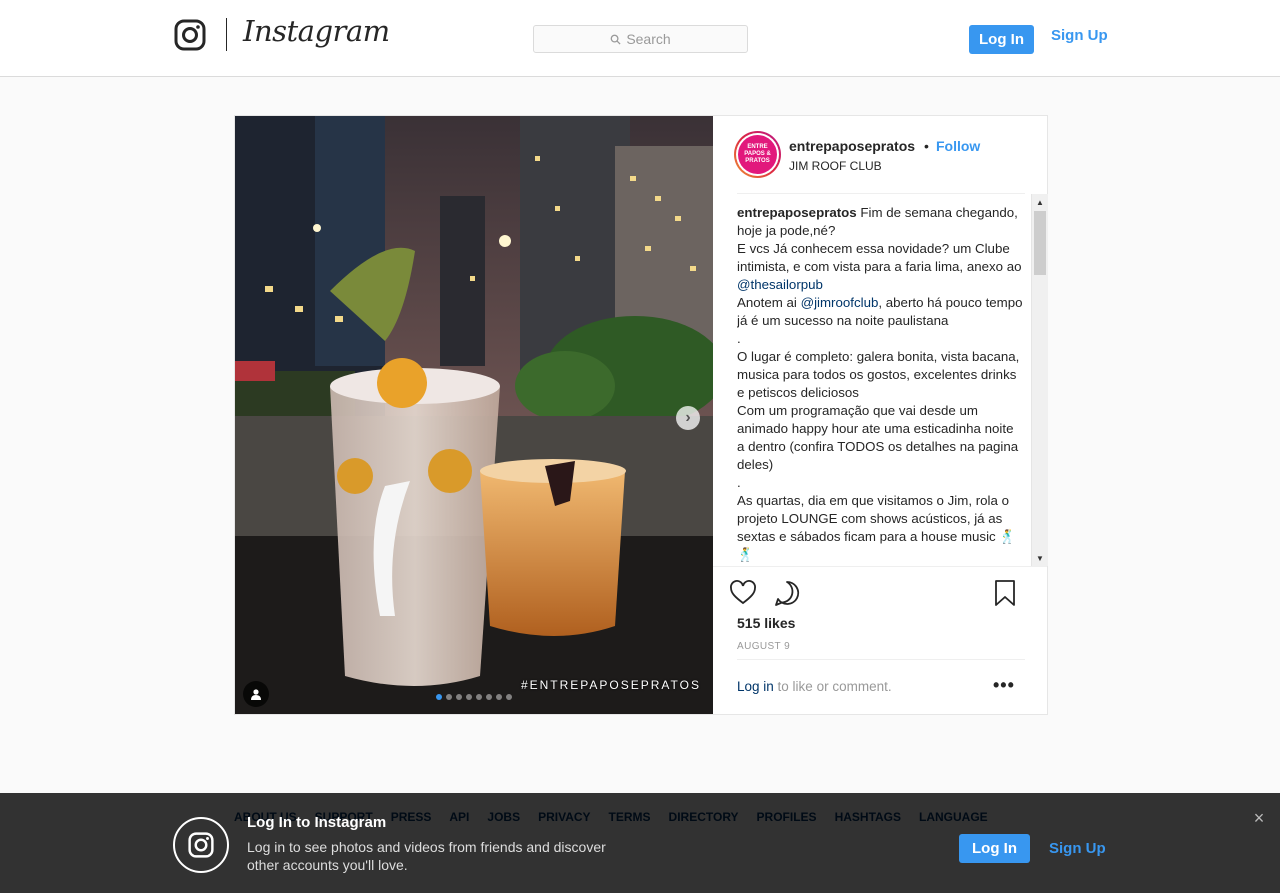 This screenshot has height=893, width=1280. What do you see at coordinates (316, 31) in the screenshot?
I see `instagram-wordmark: Instagram` at bounding box center [316, 31].